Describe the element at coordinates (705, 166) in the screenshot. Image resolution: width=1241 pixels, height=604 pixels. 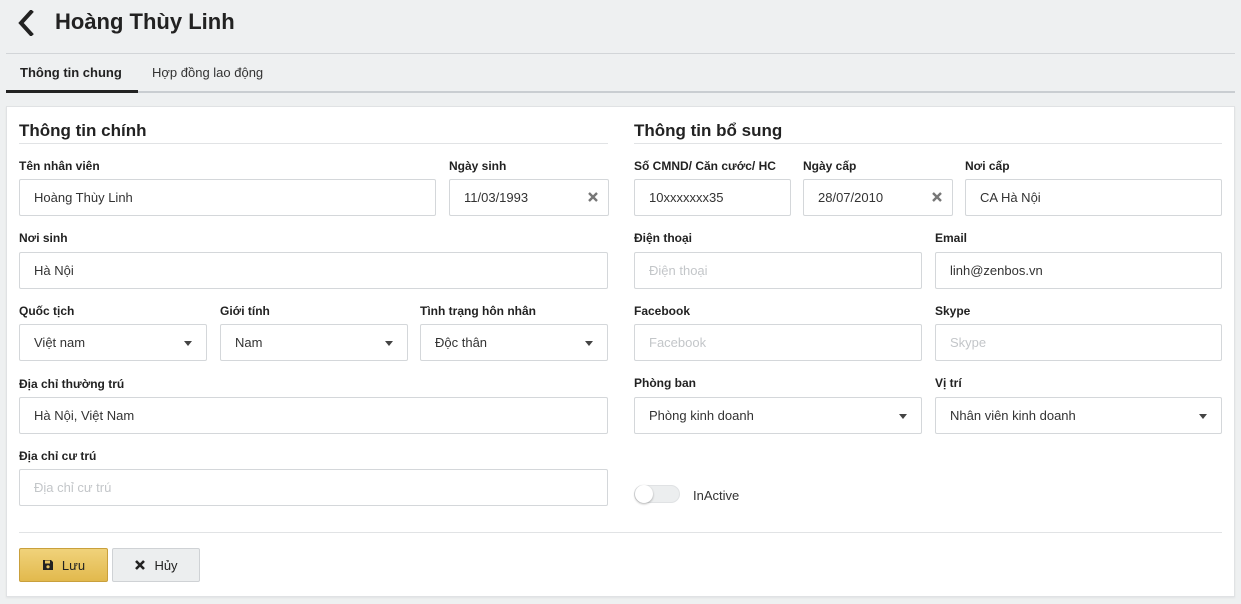
I see `id-number-label: Số CMND/ Căn cước/ HC` at that location.